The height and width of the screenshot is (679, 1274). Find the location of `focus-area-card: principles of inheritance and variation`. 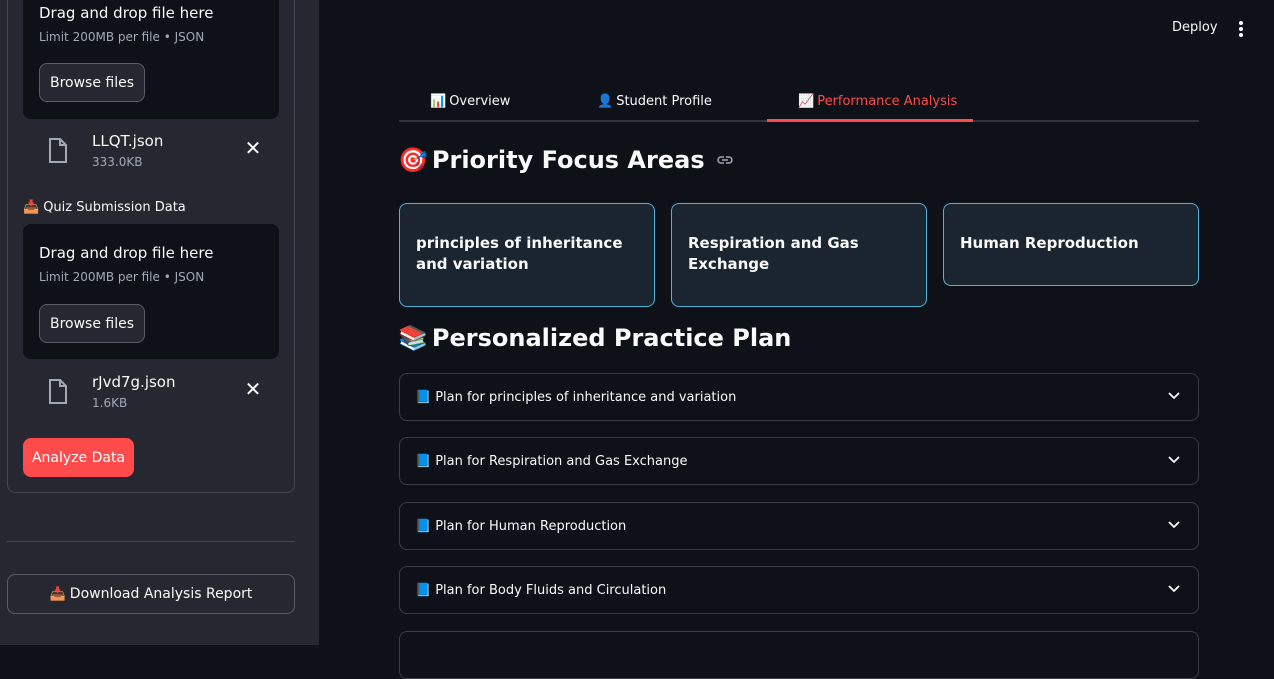

focus-area-card: principles of inheritance and variation is located at coordinates (527, 255).